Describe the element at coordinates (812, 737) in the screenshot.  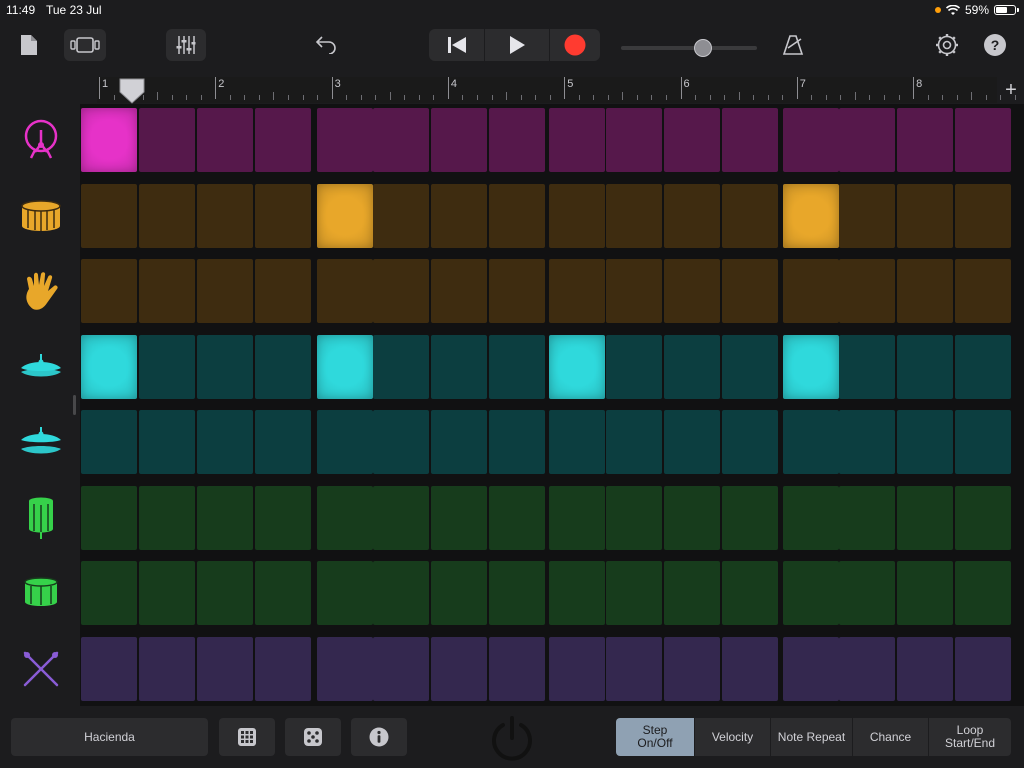
I see `mode-note-repeat: Note Repeat` at that location.